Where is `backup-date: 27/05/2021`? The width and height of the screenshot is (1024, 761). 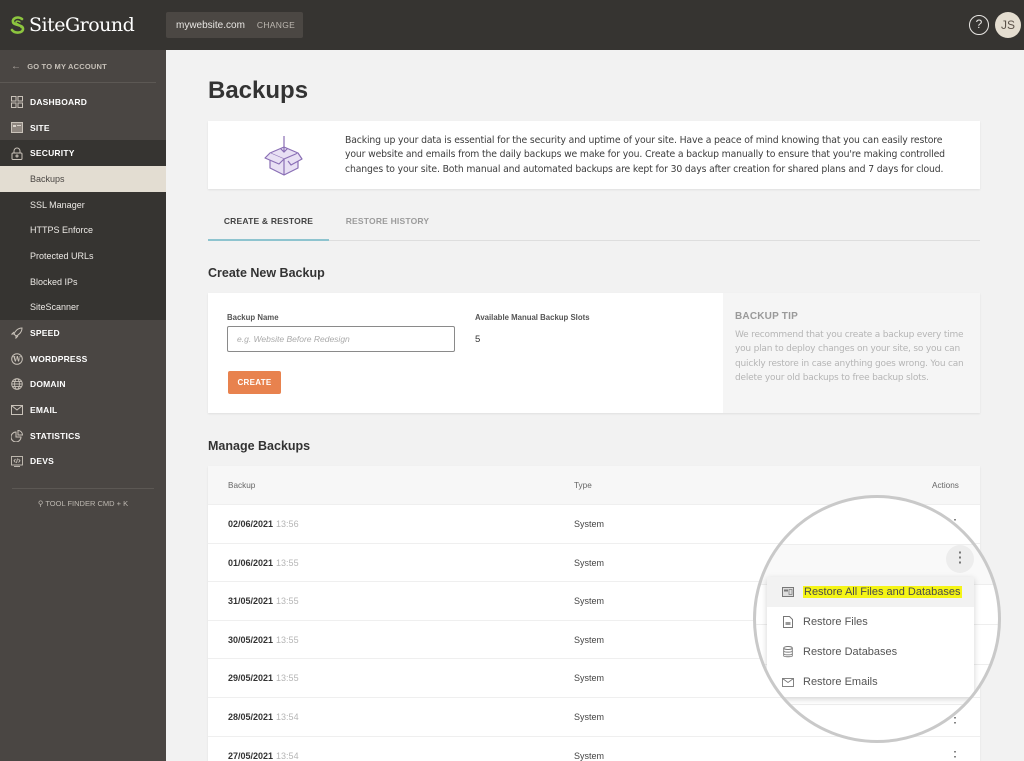
backup-date: 27/05/2021 is located at coordinates (251, 755).